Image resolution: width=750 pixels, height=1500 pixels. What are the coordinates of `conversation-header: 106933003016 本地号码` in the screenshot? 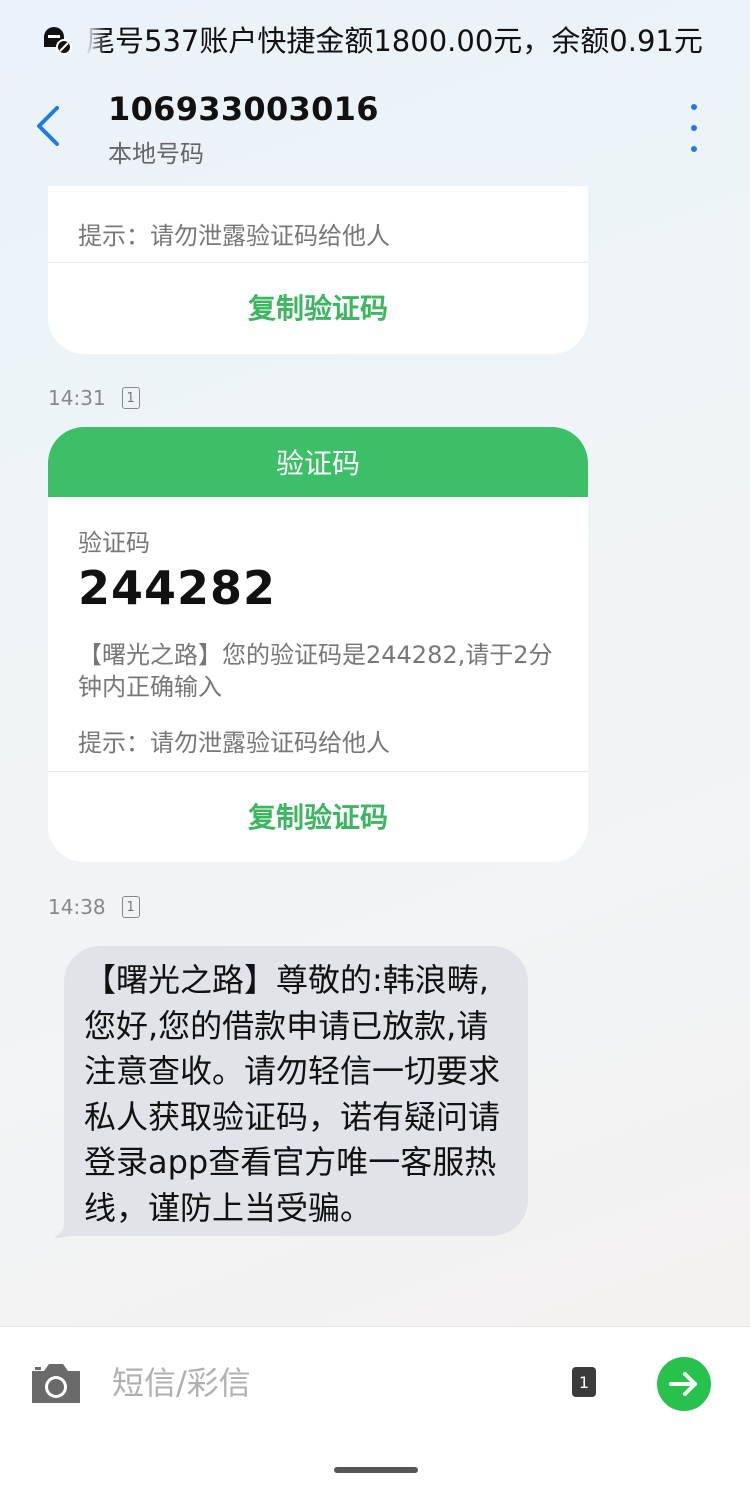 It's located at (375, 132).